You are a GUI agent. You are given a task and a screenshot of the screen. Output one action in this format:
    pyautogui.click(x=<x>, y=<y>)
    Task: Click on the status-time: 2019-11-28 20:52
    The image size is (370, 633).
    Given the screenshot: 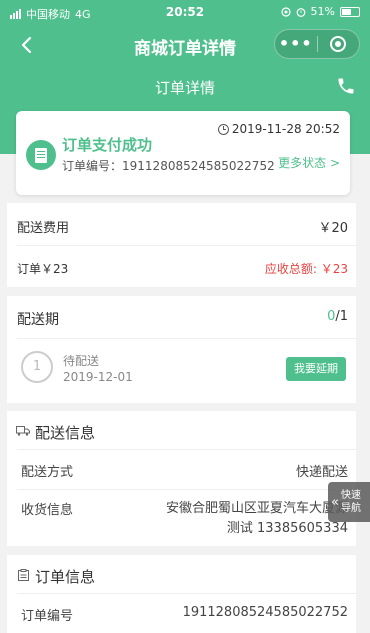 What is the action you would take?
    pyautogui.click(x=278, y=129)
    